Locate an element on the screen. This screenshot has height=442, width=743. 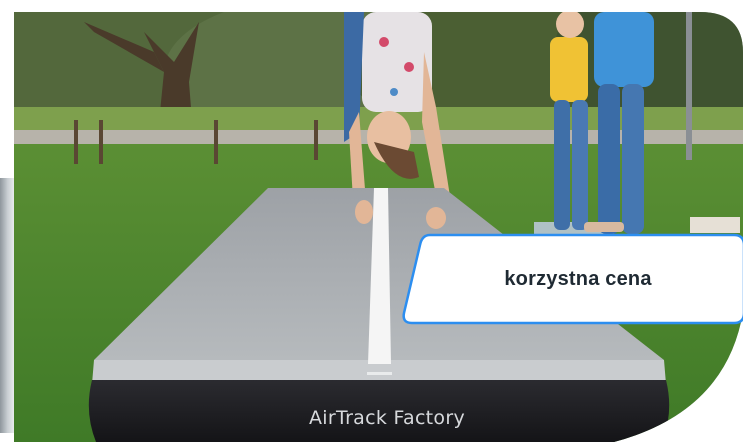
price-badge: korzystna cena is located at coordinates (570, 279).